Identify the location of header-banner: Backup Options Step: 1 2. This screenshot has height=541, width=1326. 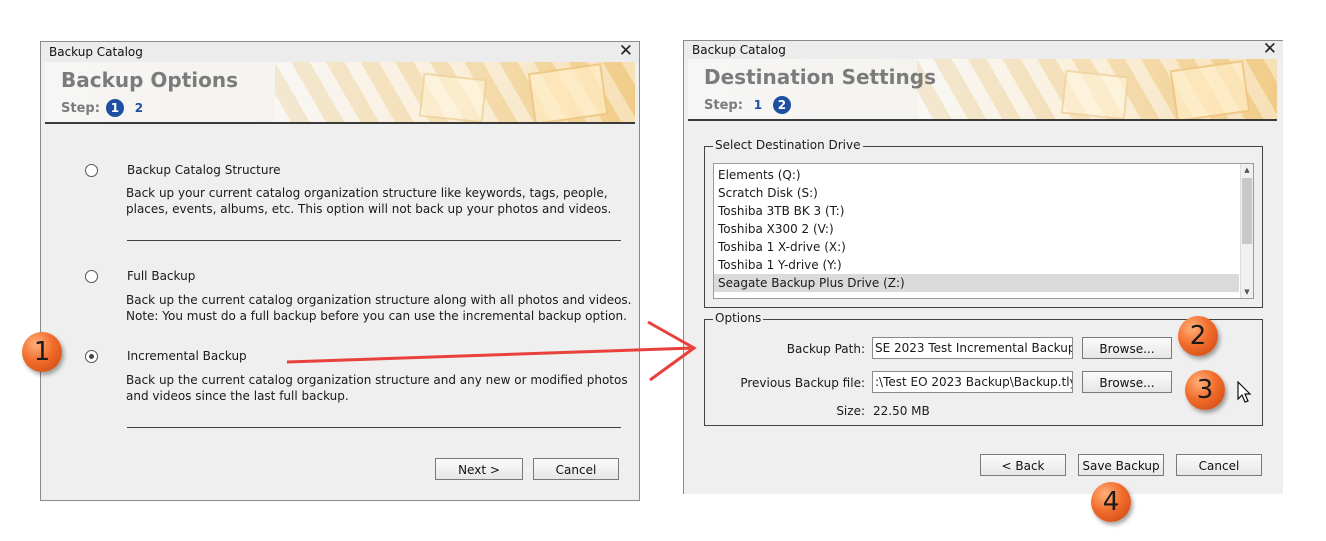
(340, 93).